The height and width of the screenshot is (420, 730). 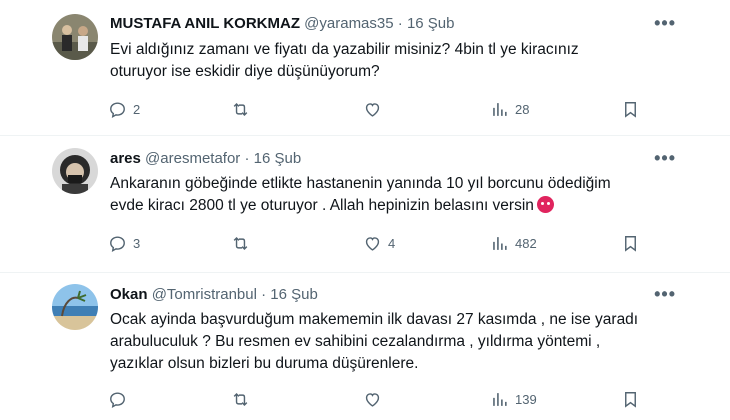 What do you see at coordinates (545, 204) in the screenshot?
I see `angry-face-emoji` at bounding box center [545, 204].